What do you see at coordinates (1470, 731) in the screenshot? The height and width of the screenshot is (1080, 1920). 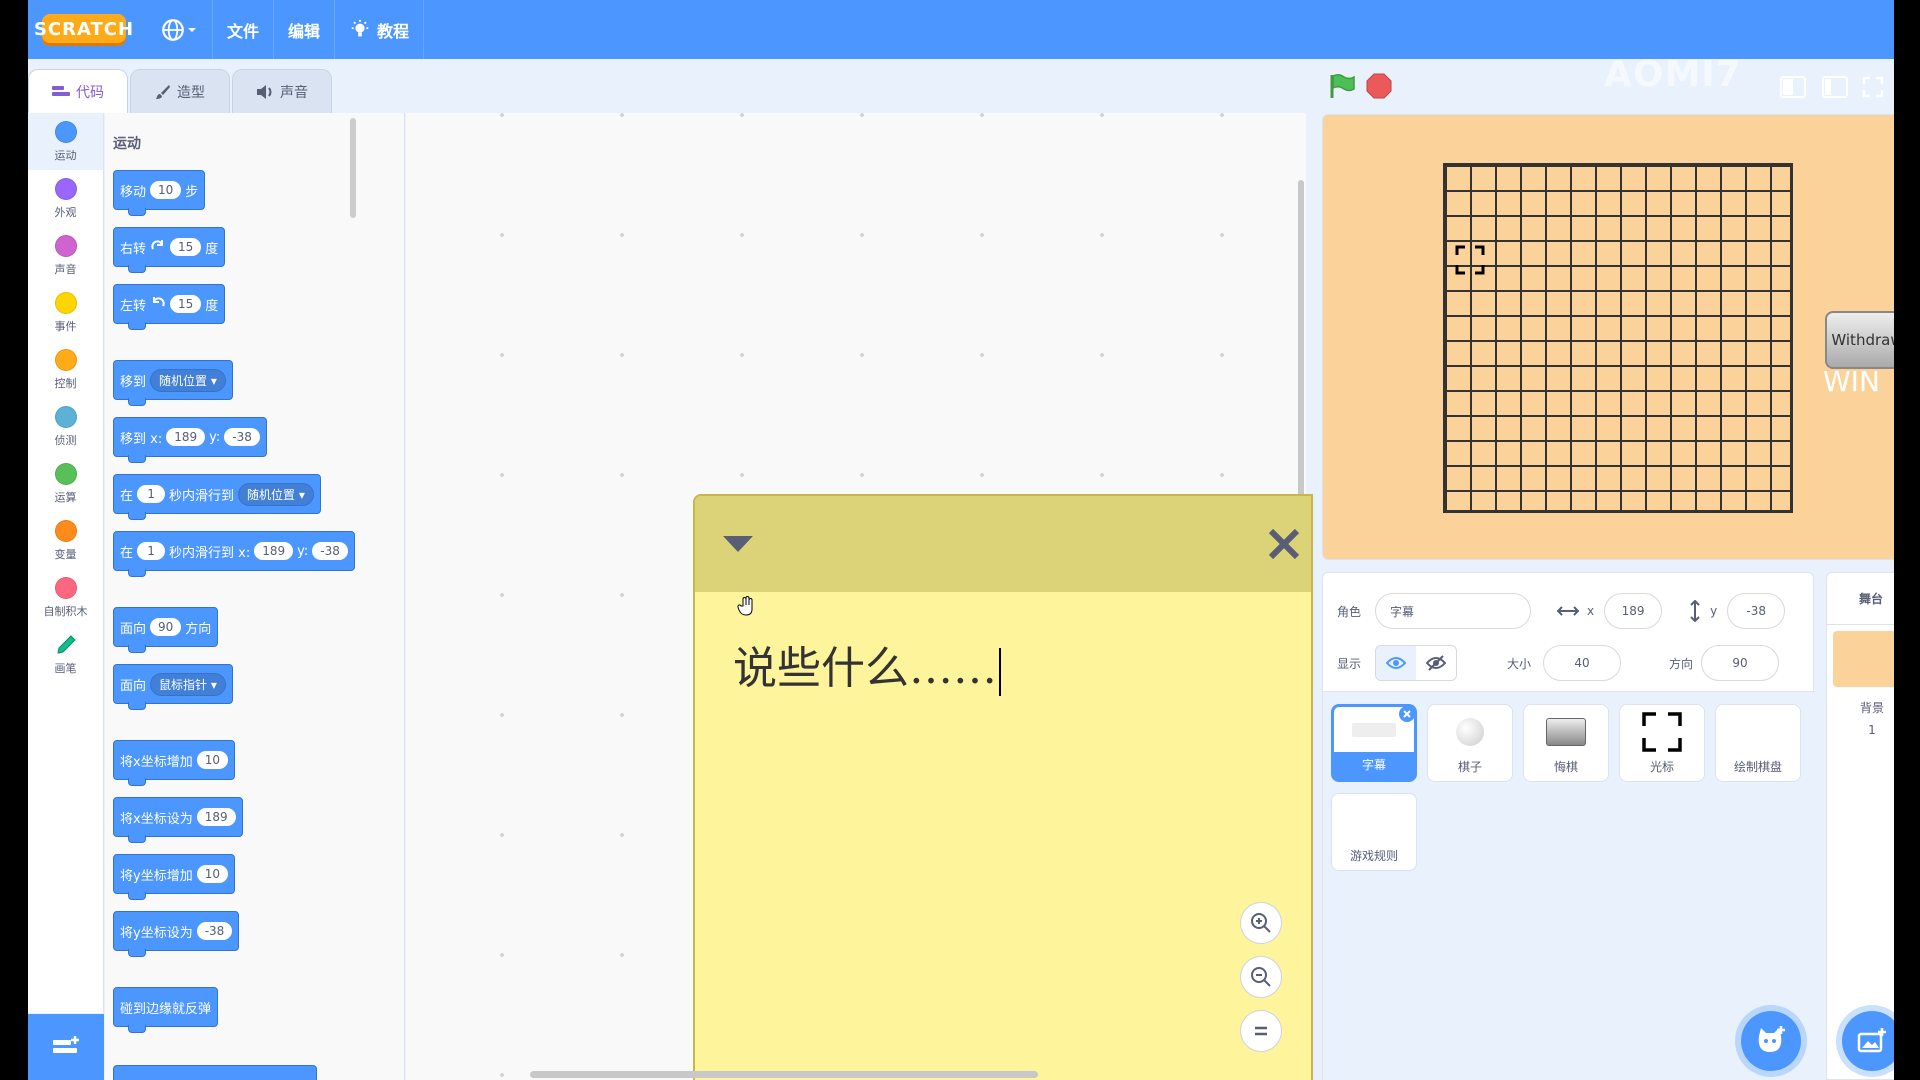 I see `sprite-thumb` at bounding box center [1470, 731].